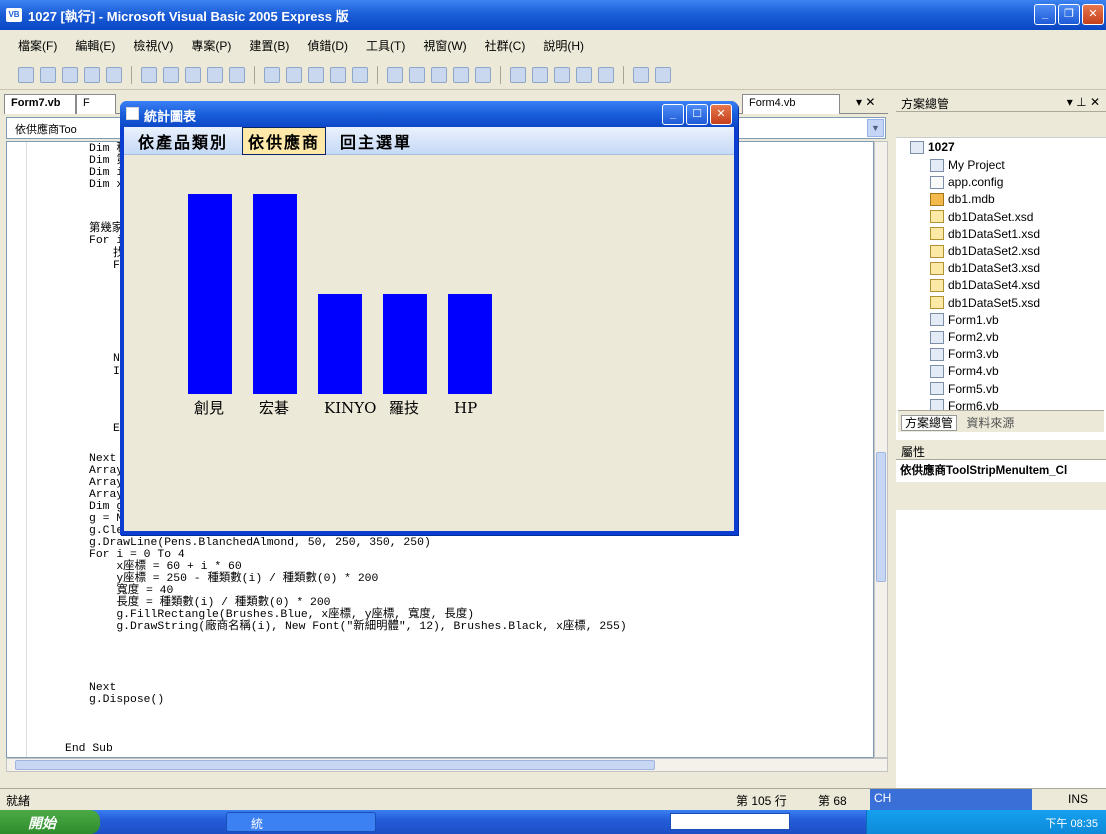  I want to click on chart-minimize-button: _, so click(673, 114).